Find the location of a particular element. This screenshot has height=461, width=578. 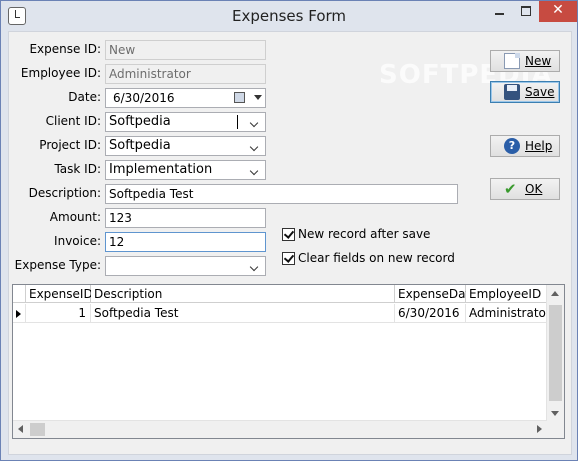

cell-description: Softpedia Test is located at coordinates (243, 313).